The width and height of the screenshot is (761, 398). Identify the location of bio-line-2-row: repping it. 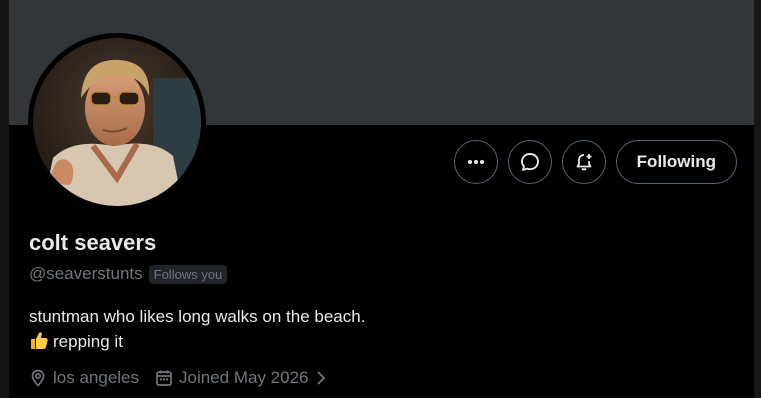
(197, 343).